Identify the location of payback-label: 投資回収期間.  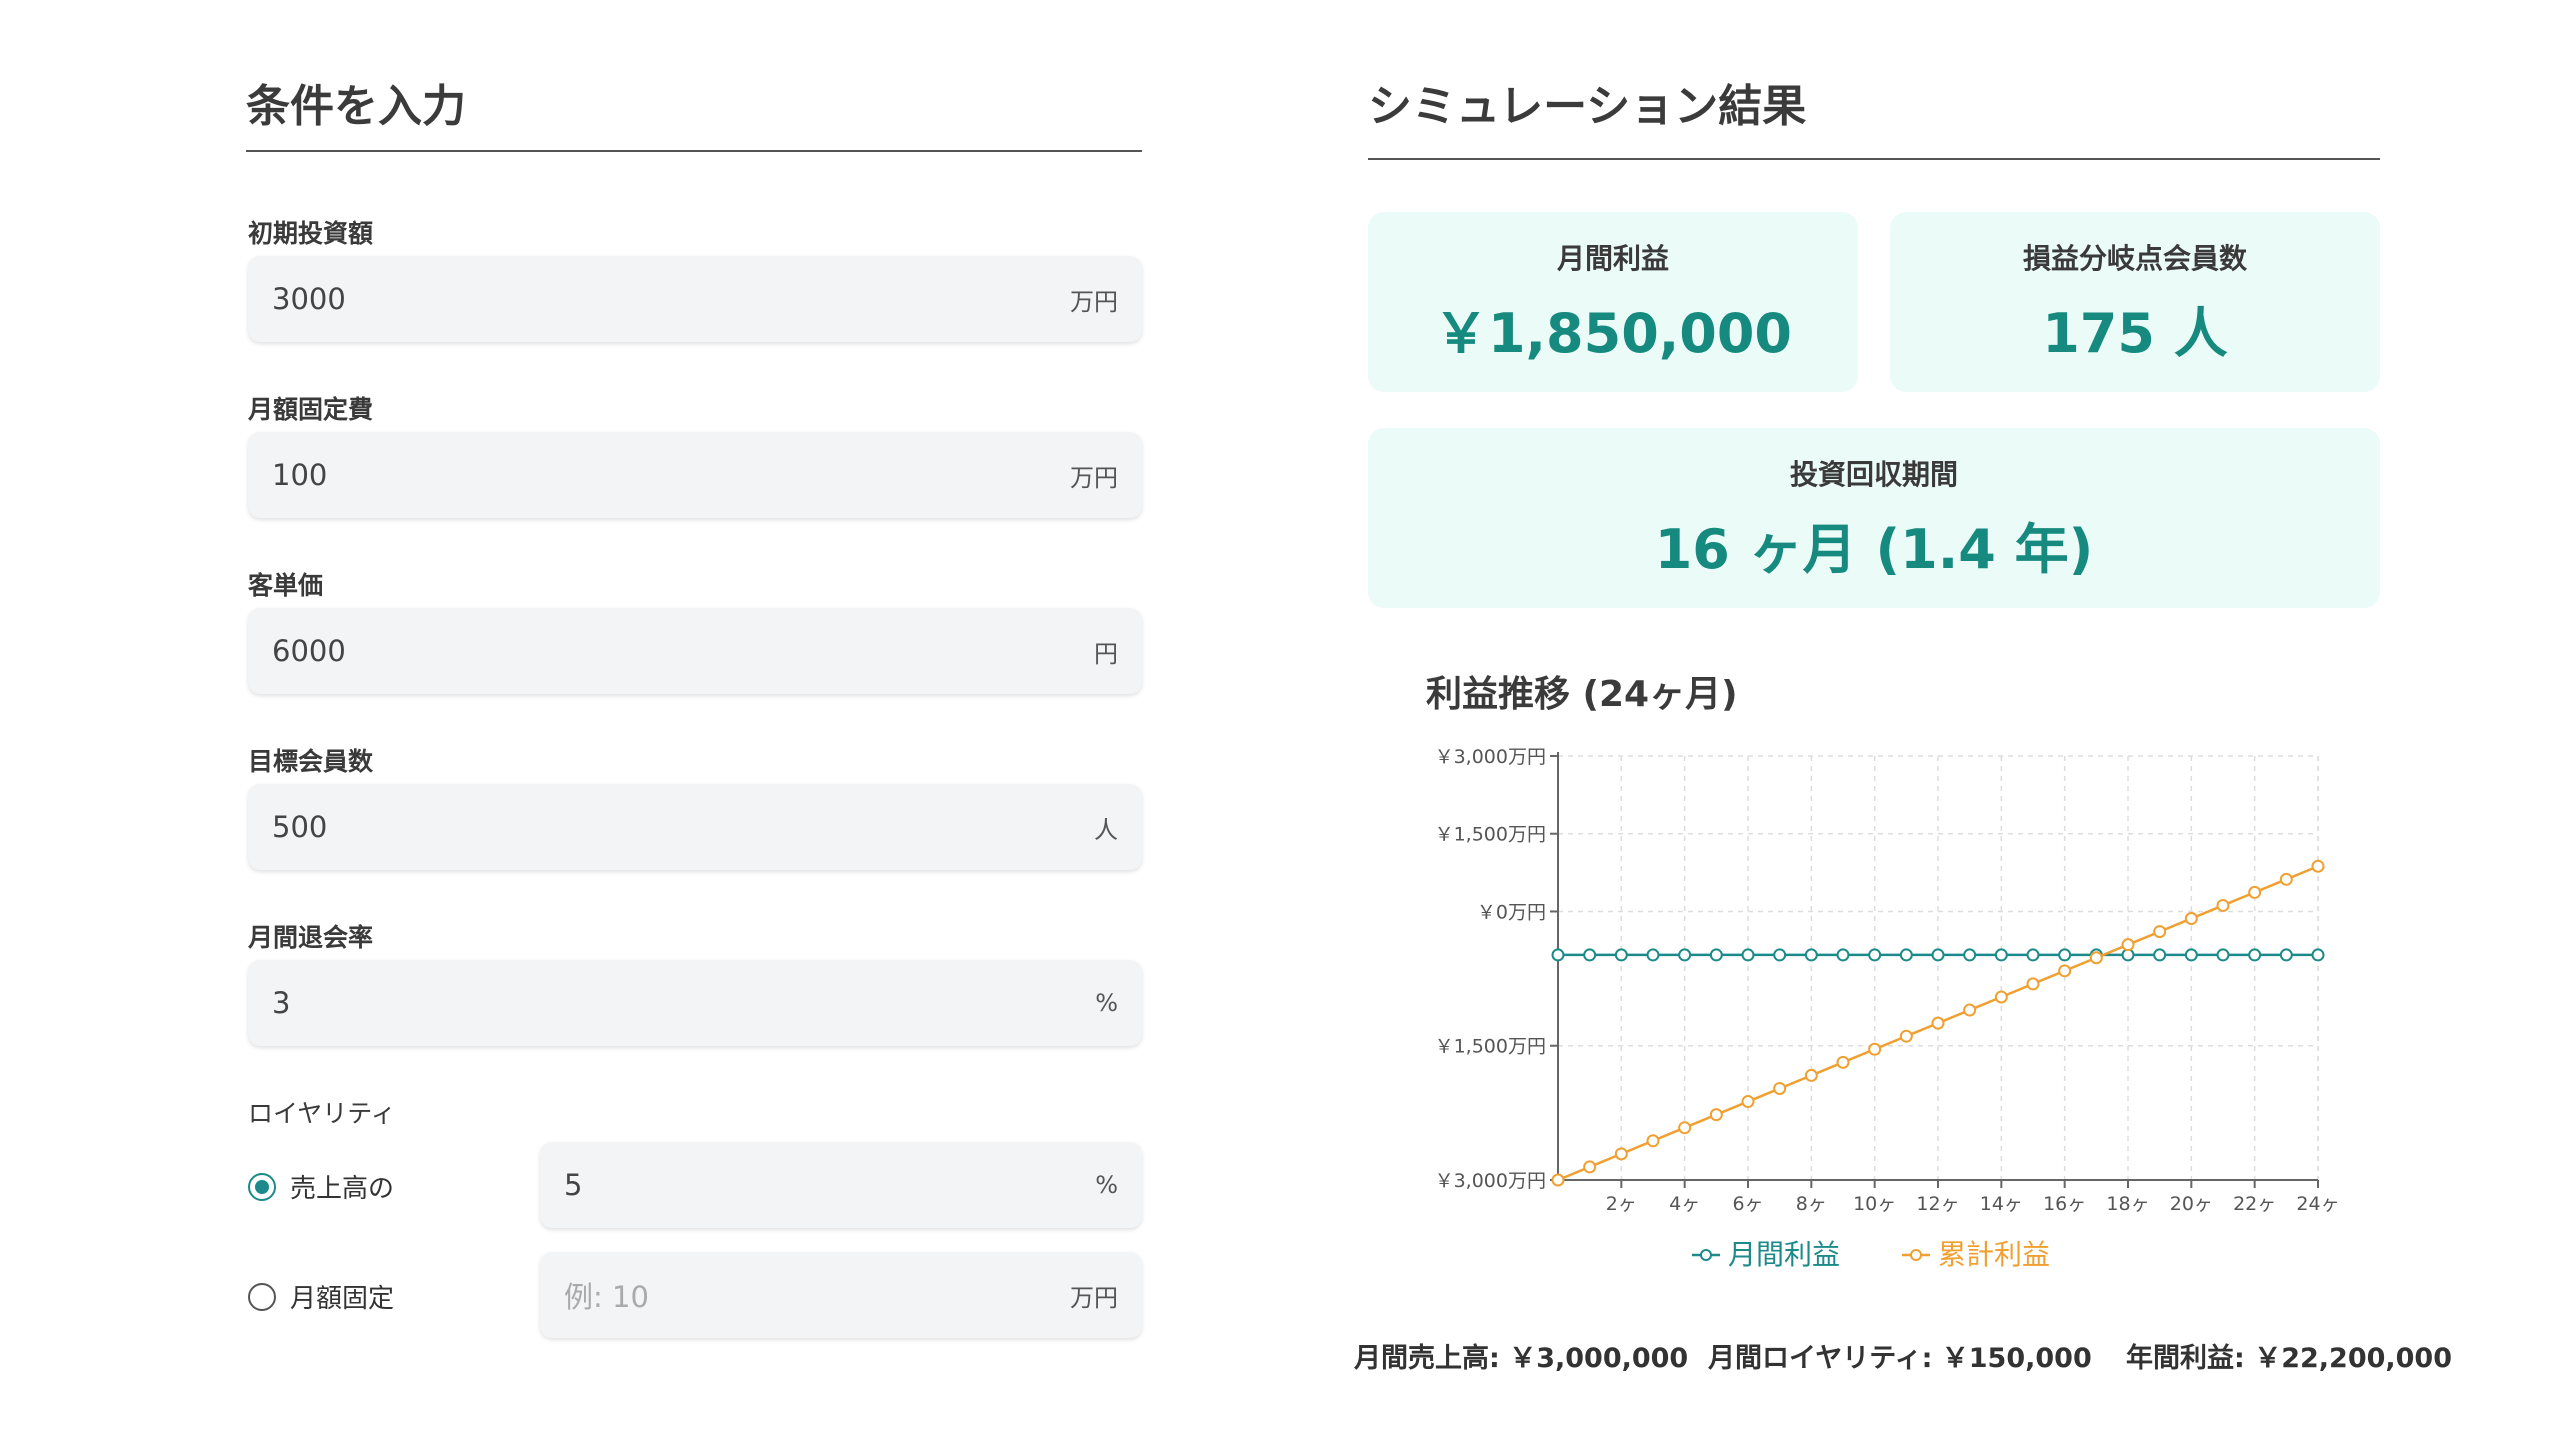
(1873, 474).